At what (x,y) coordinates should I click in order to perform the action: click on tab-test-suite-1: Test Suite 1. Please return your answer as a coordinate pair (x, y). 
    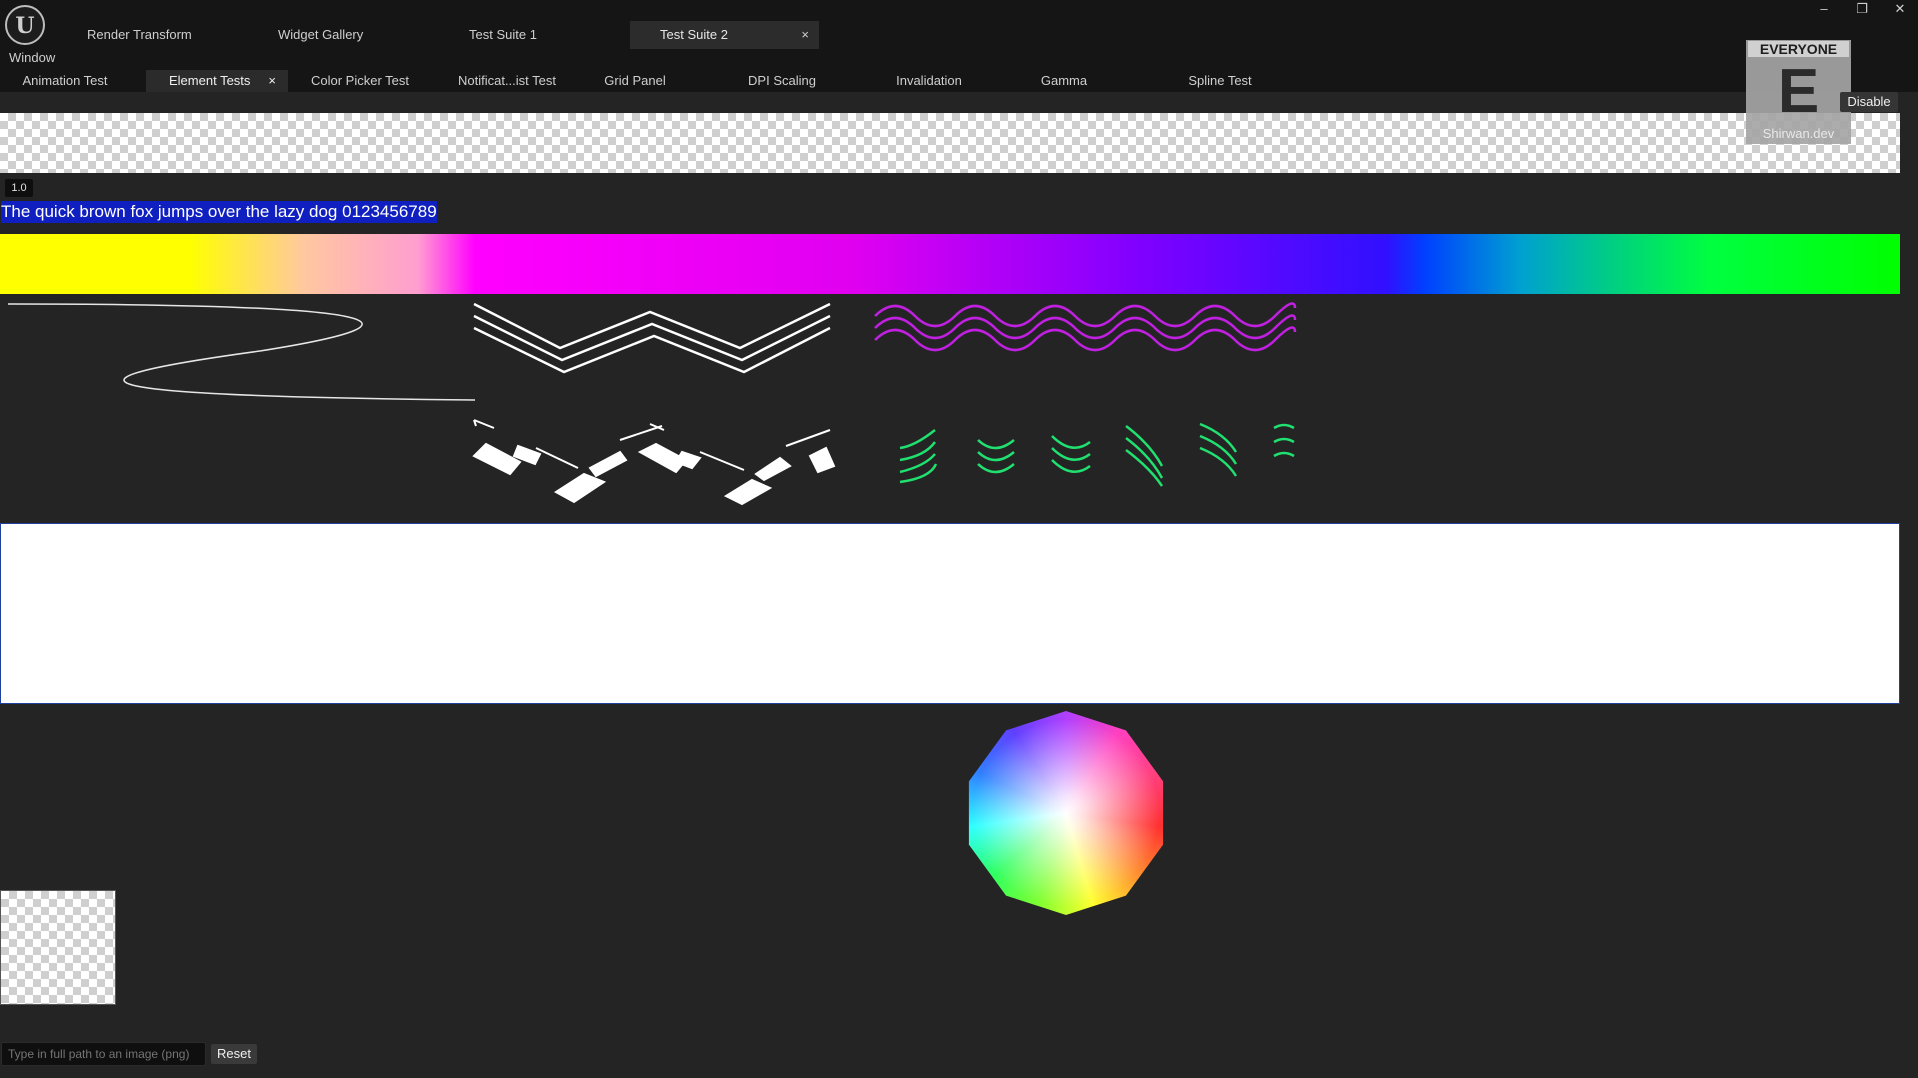
    Looking at the image, I should click on (526, 35).